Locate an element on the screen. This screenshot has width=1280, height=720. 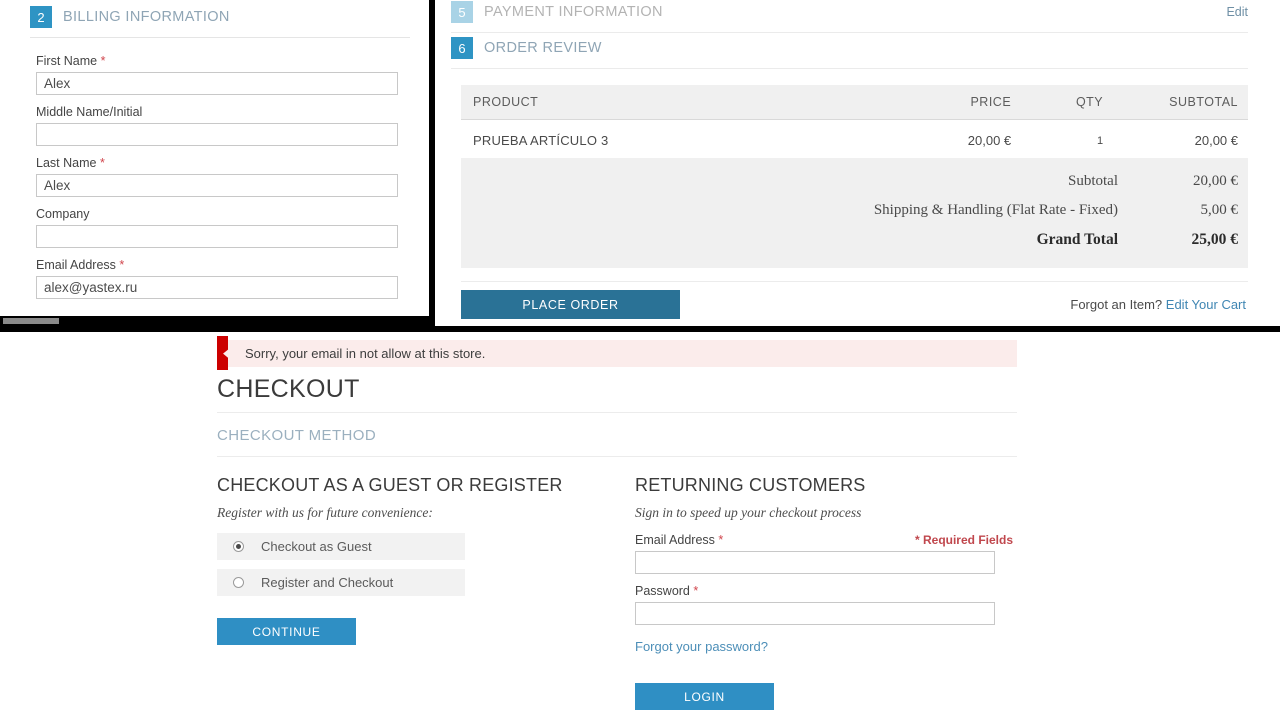
last-name-input is located at coordinates (217, 185).